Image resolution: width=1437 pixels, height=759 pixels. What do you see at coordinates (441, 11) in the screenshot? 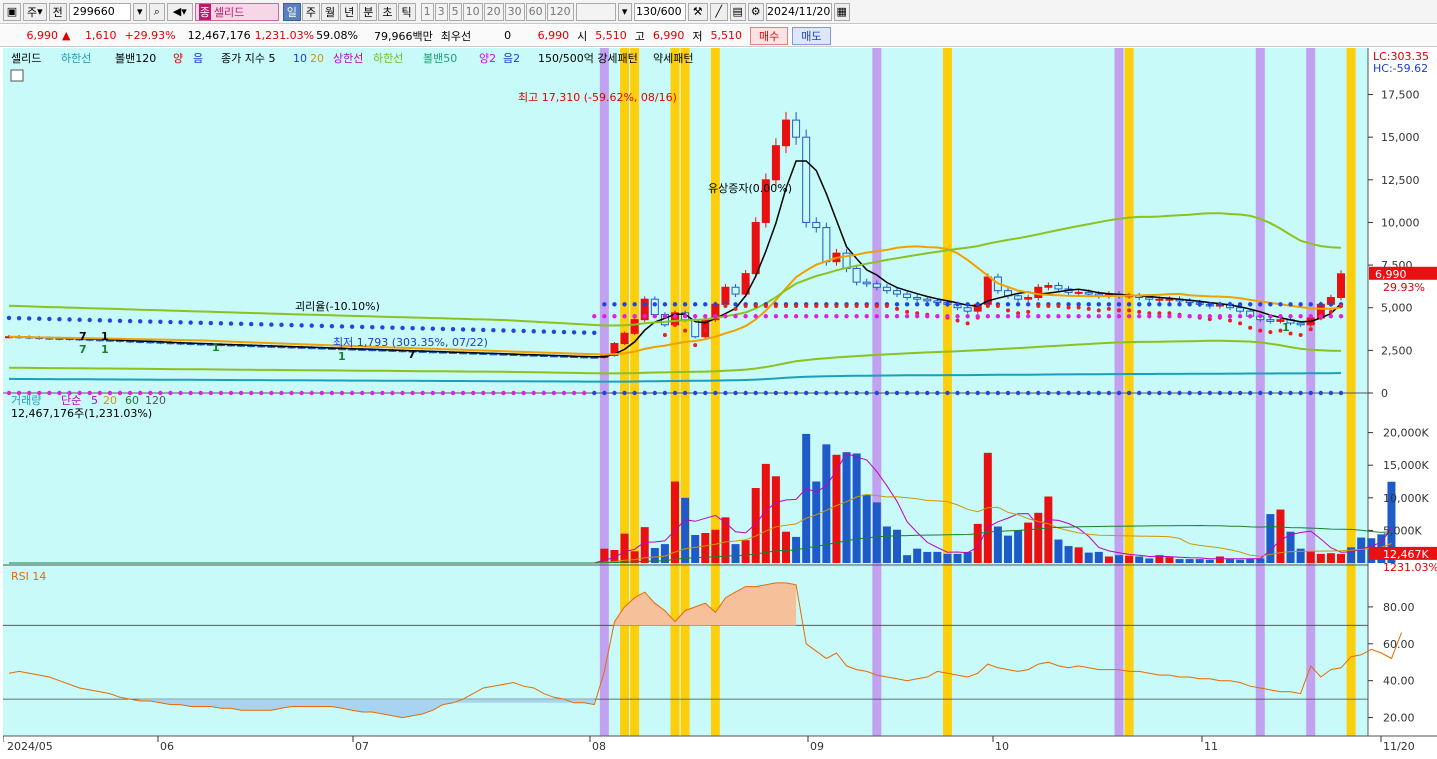
I see `interval-3: 3` at bounding box center [441, 11].